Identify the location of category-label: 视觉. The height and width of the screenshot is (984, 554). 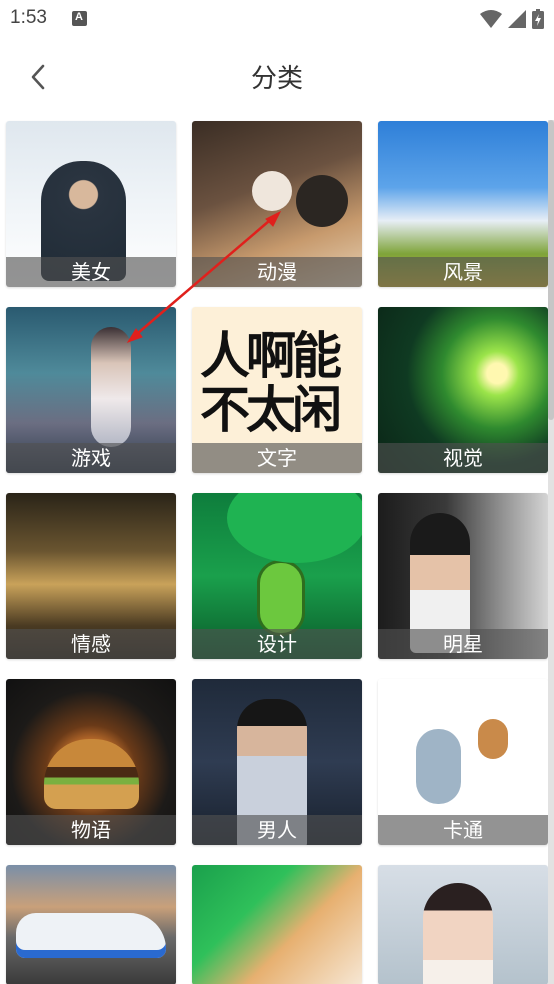
(463, 458).